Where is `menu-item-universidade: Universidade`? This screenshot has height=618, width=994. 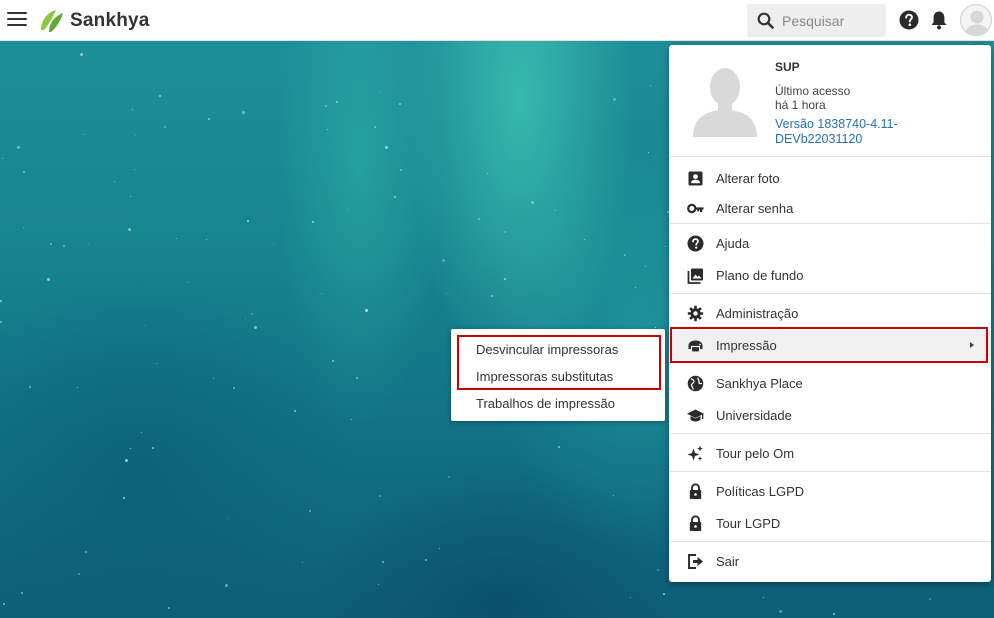 menu-item-universidade: Universidade is located at coordinates (830, 415).